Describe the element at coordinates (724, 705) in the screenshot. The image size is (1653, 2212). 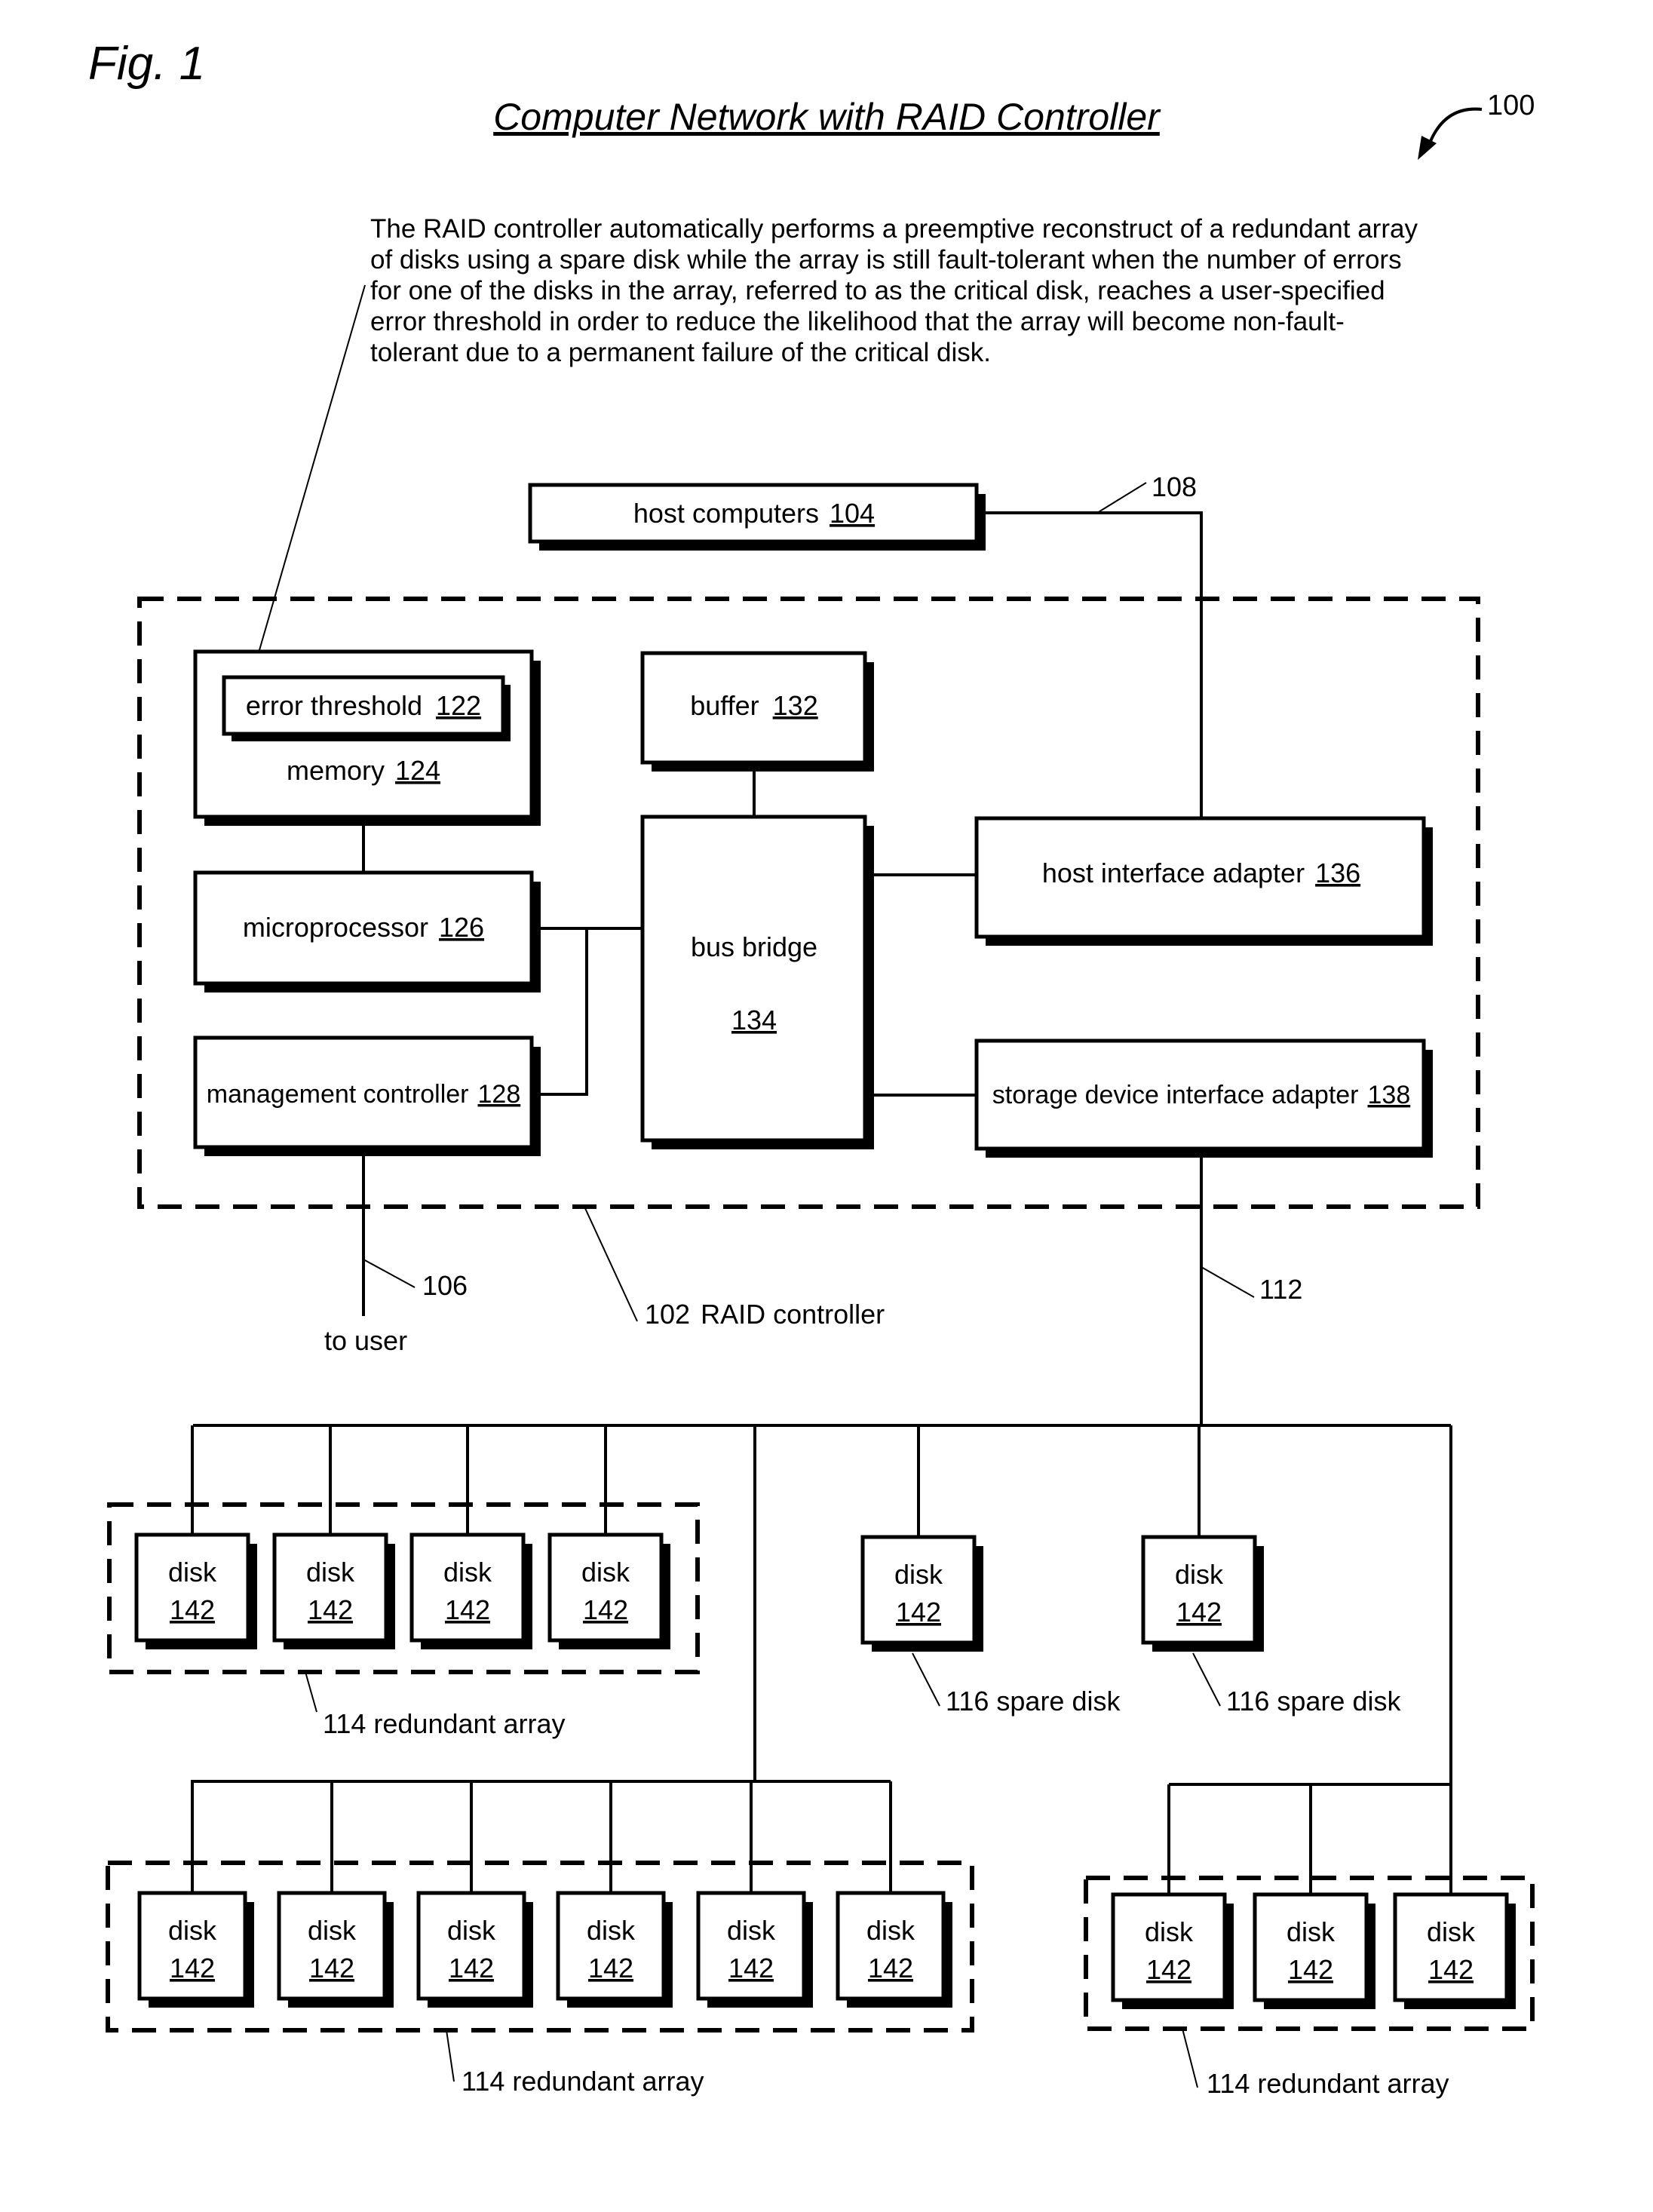
I see `block-label: buffer` at that location.